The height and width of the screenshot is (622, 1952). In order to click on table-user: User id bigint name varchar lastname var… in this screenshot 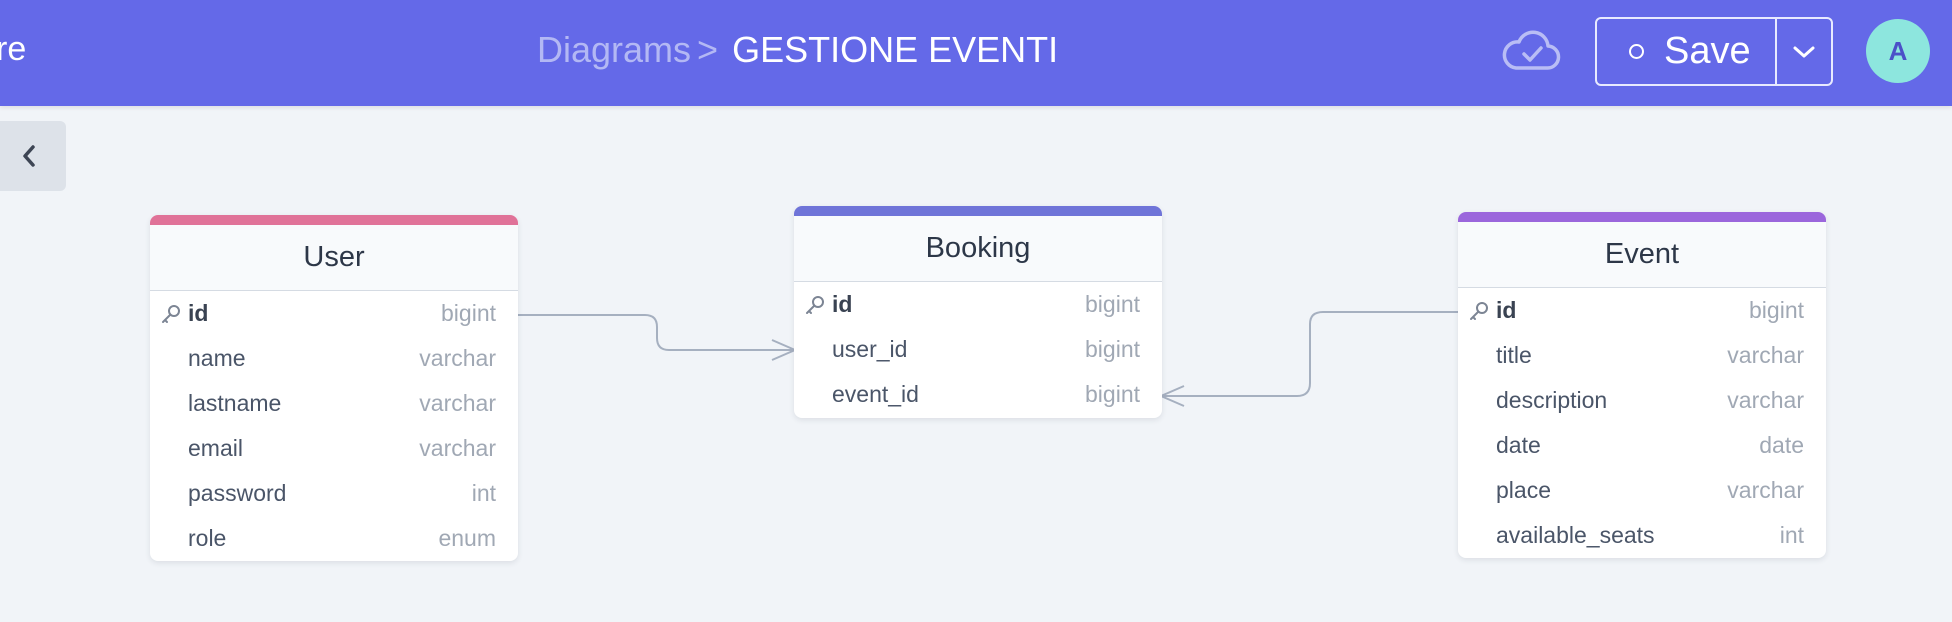, I will do `click(334, 388)`.